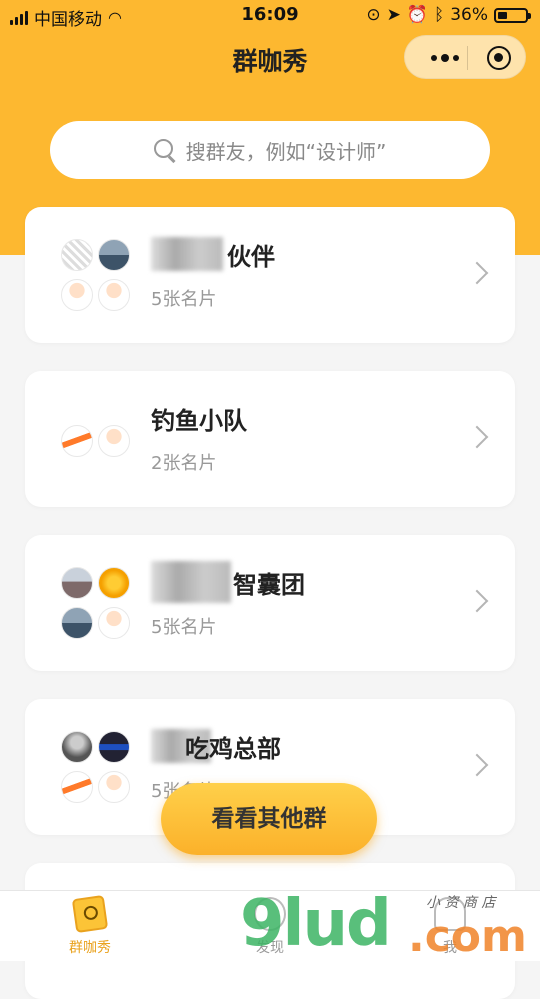 The width and height of the screenshot is (540, 999). Describe the element at coordinates (393, 15) in the screenshot. I see `location-icon: ➤` at that location.